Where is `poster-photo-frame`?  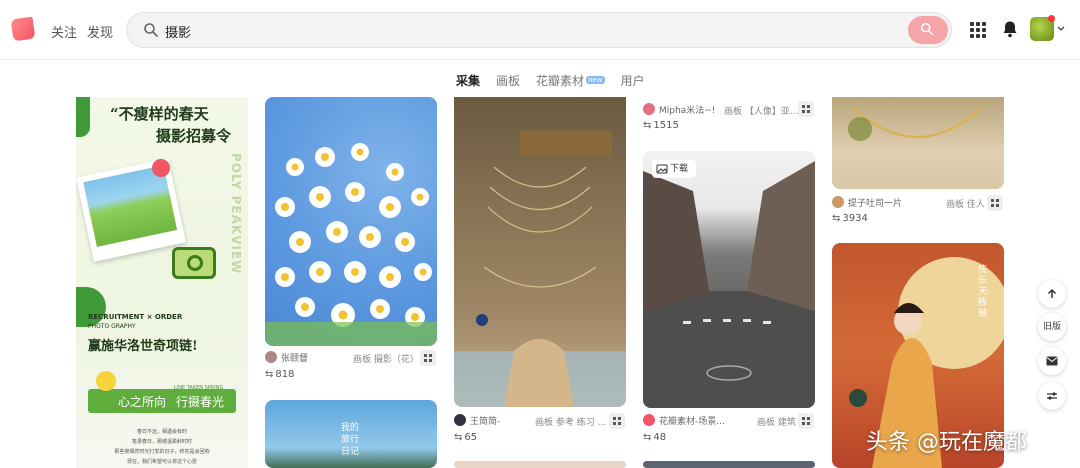
poster-photo-frame is located at coordinates (131, 210).